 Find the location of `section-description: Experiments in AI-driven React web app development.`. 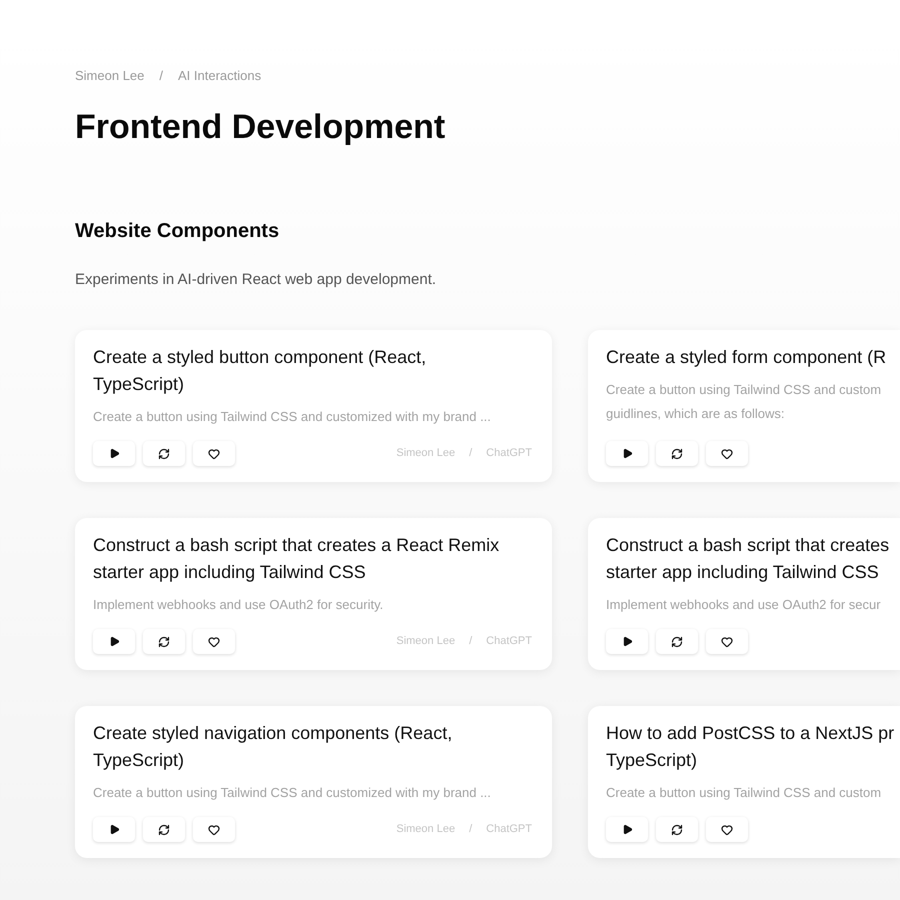

section-description: Experiments in AI-driven React web app development. is located at coordinates (256, 280).